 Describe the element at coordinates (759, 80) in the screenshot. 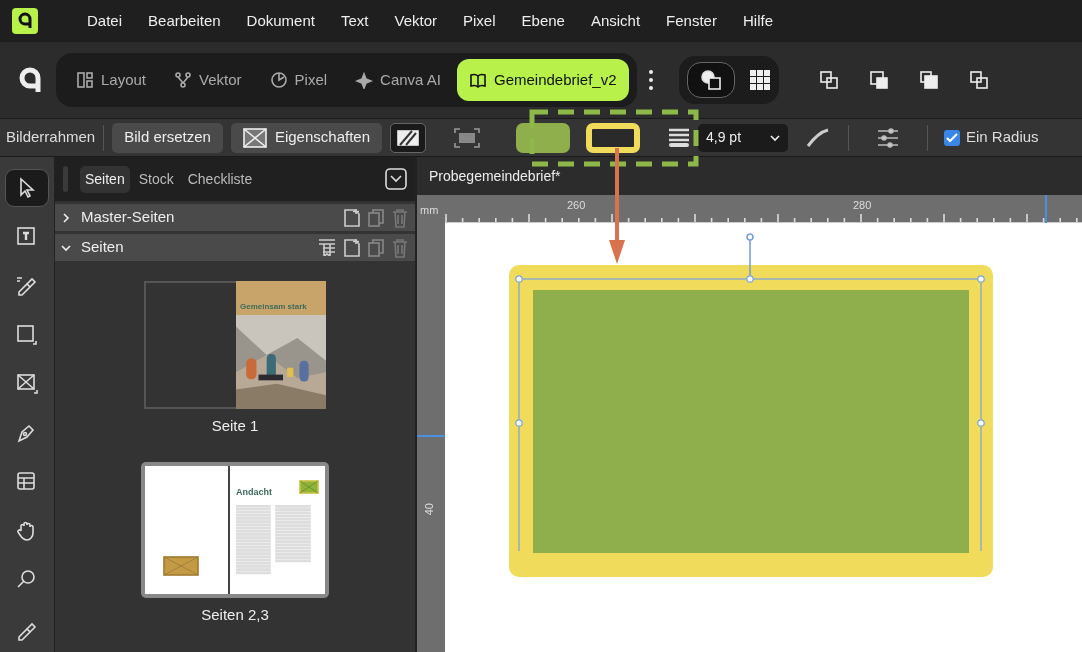

I see `grid-icon` at that location.